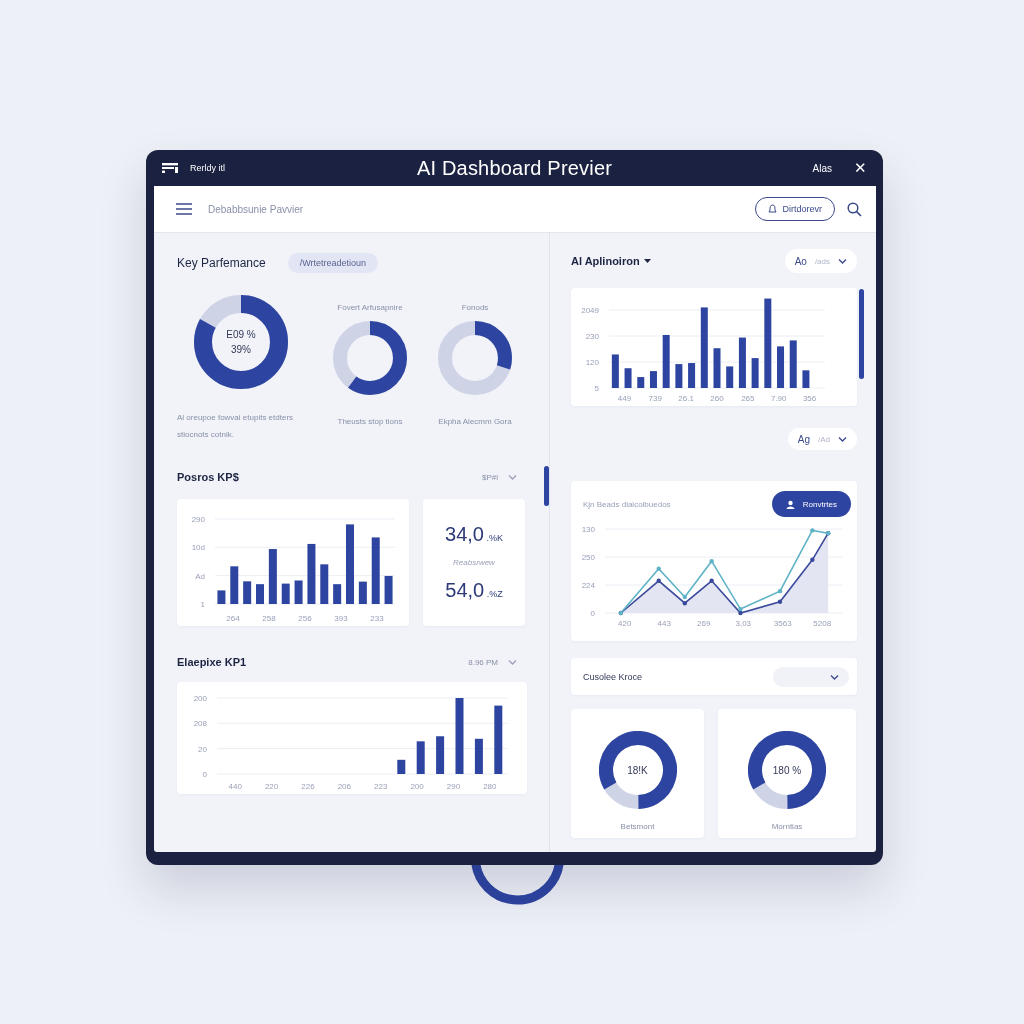  I want to click on donut-value: E09 %, so click(241, 334).